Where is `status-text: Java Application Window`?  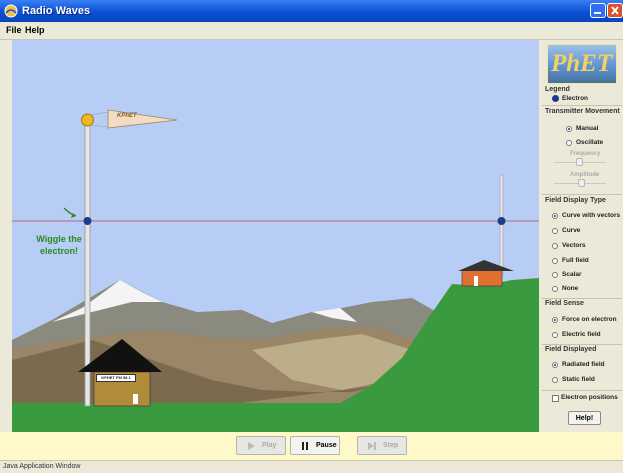
status-text: Java Application Window is located at coordinates (42, 466).